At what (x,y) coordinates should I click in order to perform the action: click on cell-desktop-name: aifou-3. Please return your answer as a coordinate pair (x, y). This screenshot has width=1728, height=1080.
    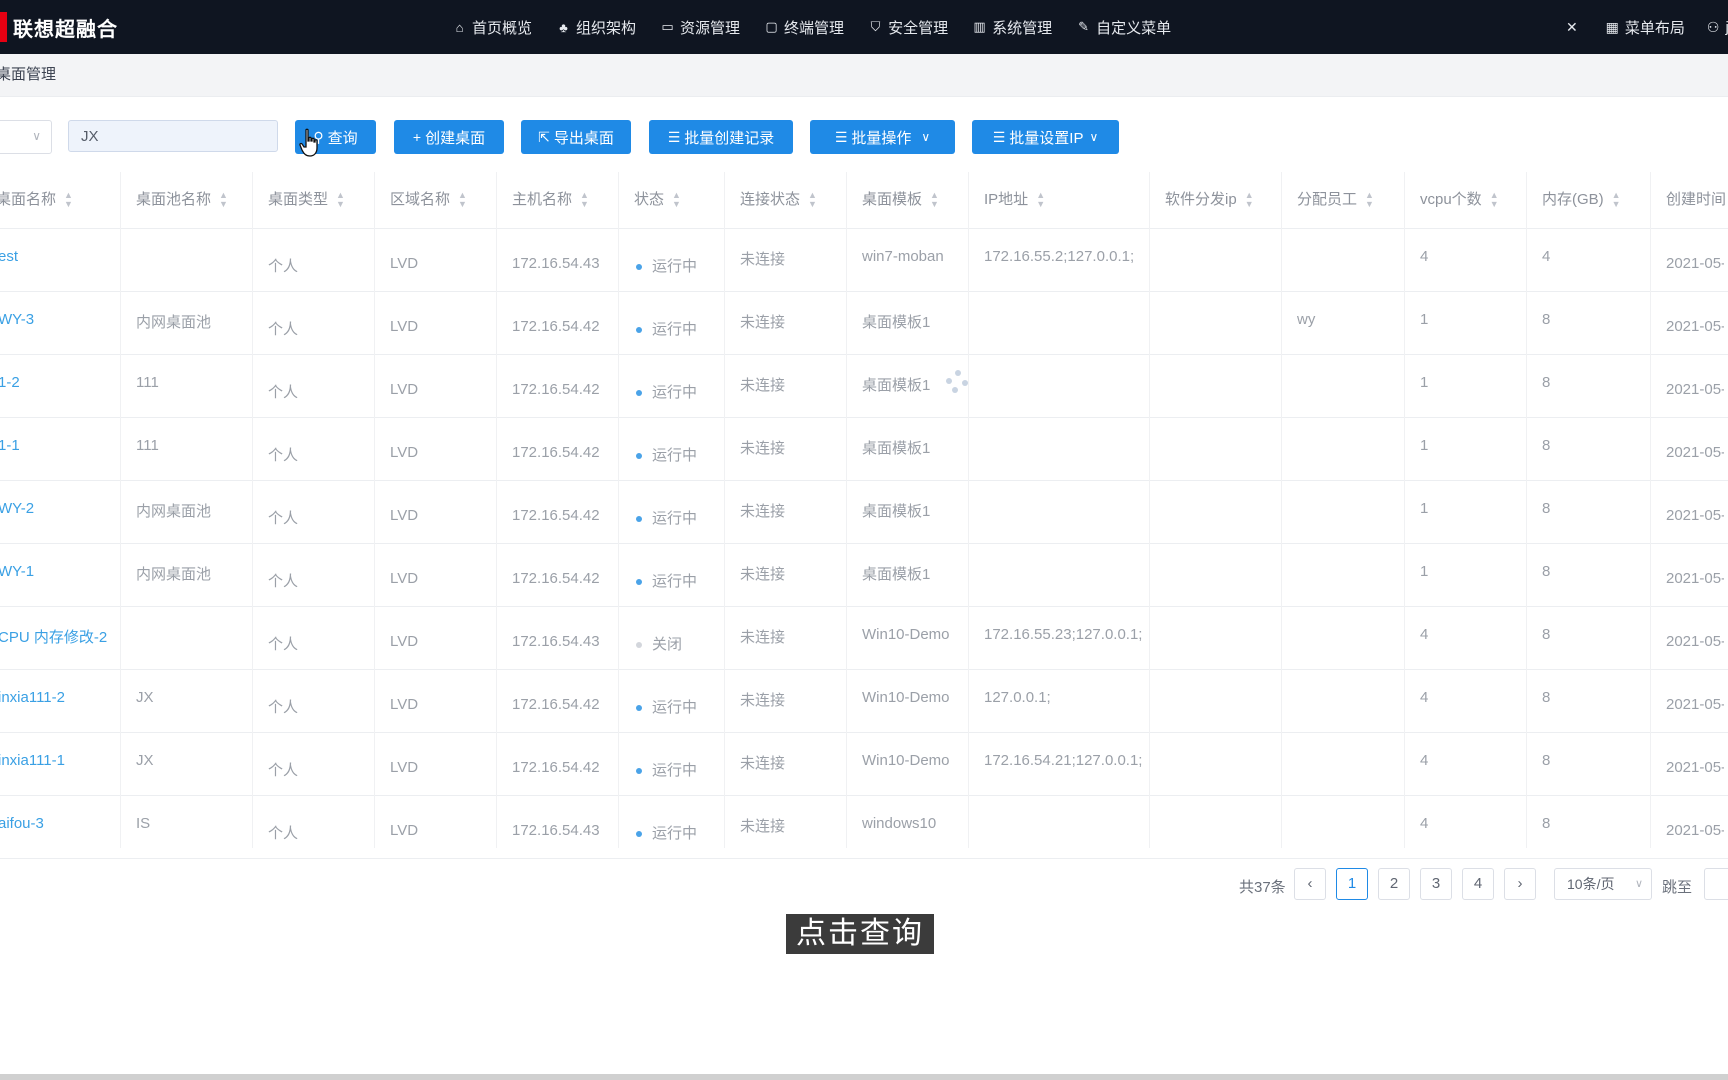
    Looking at the image, I should click on (65, 827).